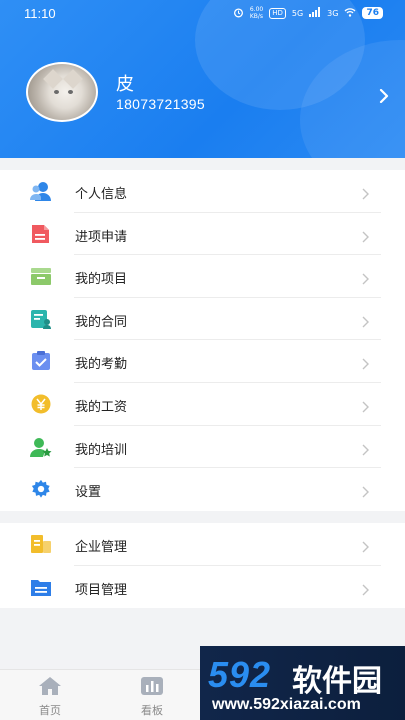  I want to click on battery-level: 76, so click(372, 13).